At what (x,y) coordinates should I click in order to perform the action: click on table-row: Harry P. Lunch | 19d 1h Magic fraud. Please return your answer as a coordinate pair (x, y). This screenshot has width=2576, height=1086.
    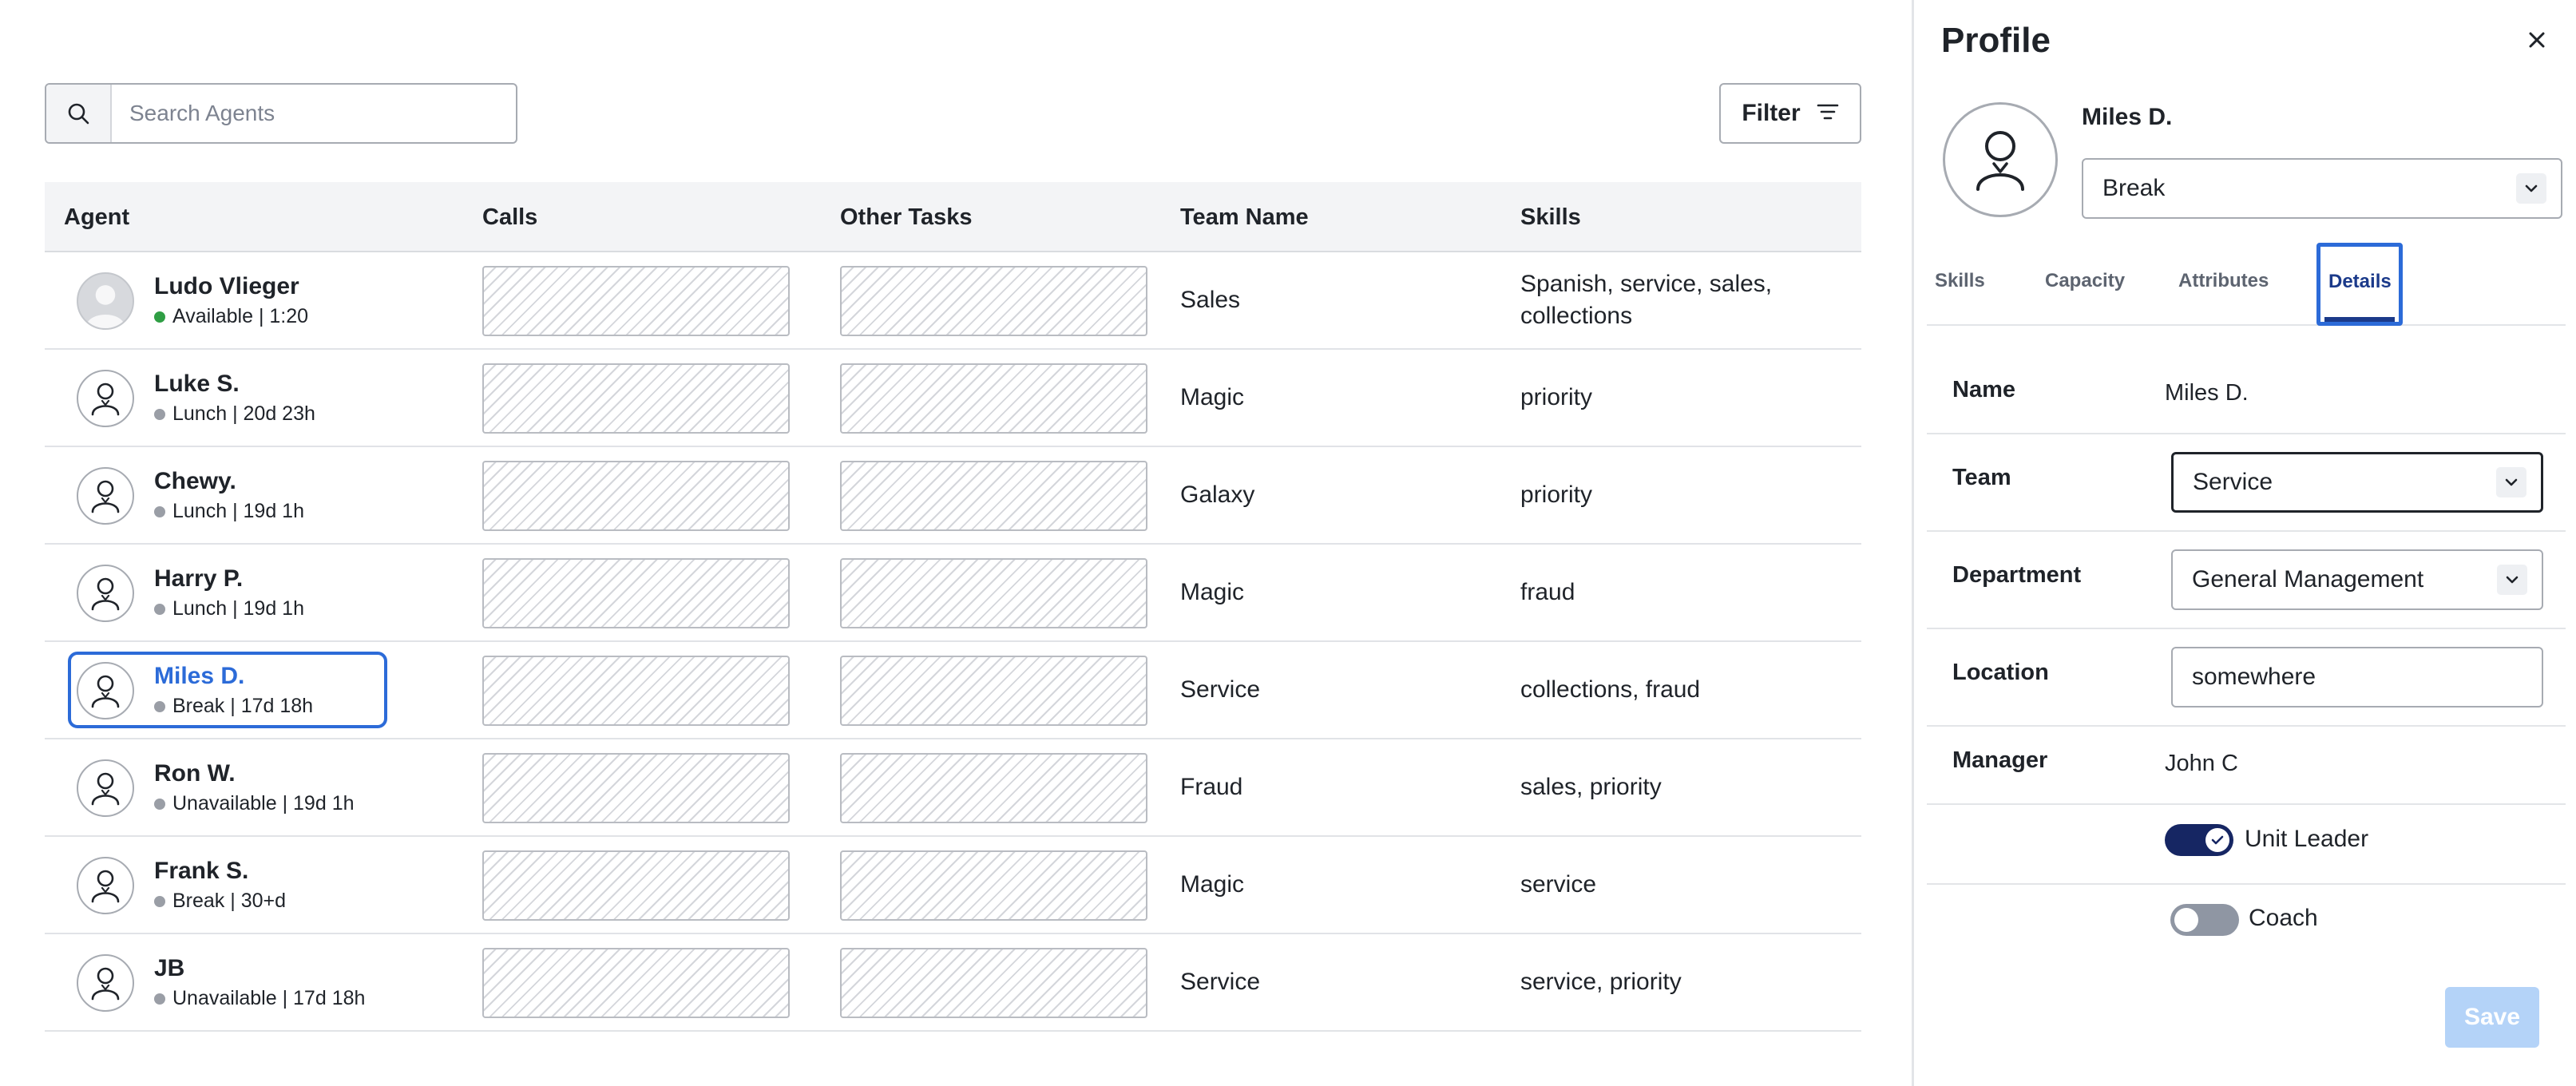
    Looking at the image, I should click on (953, 593).